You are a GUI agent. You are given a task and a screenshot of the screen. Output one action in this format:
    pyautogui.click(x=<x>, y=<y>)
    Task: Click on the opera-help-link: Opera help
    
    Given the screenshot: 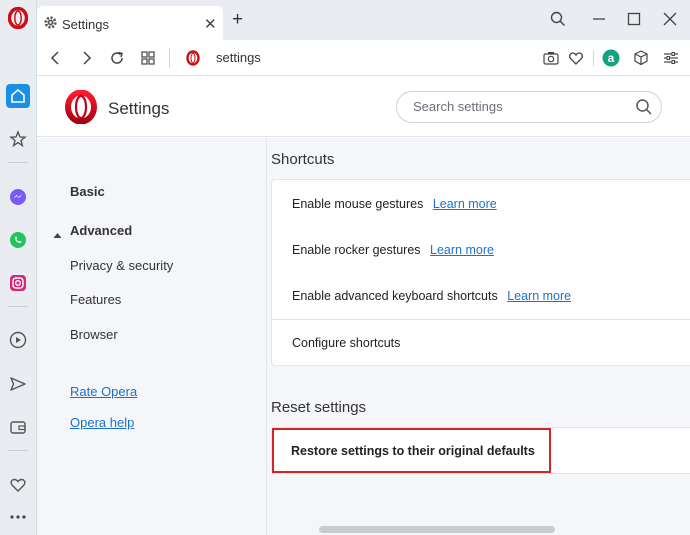 What is the action you would take?
    pyautogui.click(x=102, y=422)
    